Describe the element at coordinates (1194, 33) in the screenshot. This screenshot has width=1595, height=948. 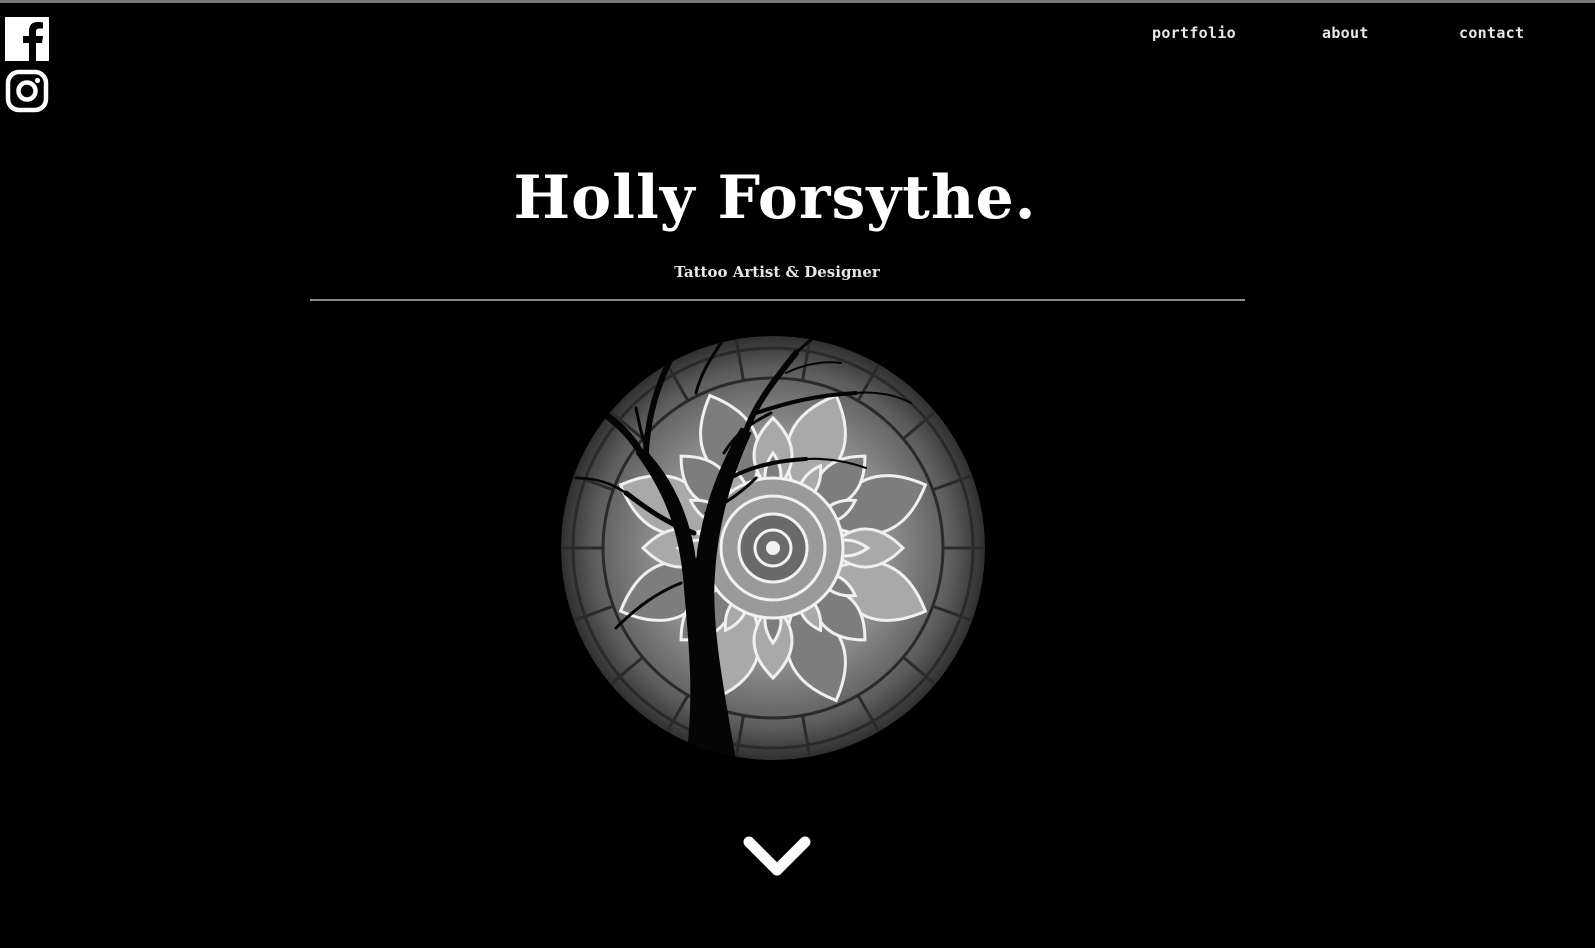
I see `nav-item-portfolio: portfolio` at that location.